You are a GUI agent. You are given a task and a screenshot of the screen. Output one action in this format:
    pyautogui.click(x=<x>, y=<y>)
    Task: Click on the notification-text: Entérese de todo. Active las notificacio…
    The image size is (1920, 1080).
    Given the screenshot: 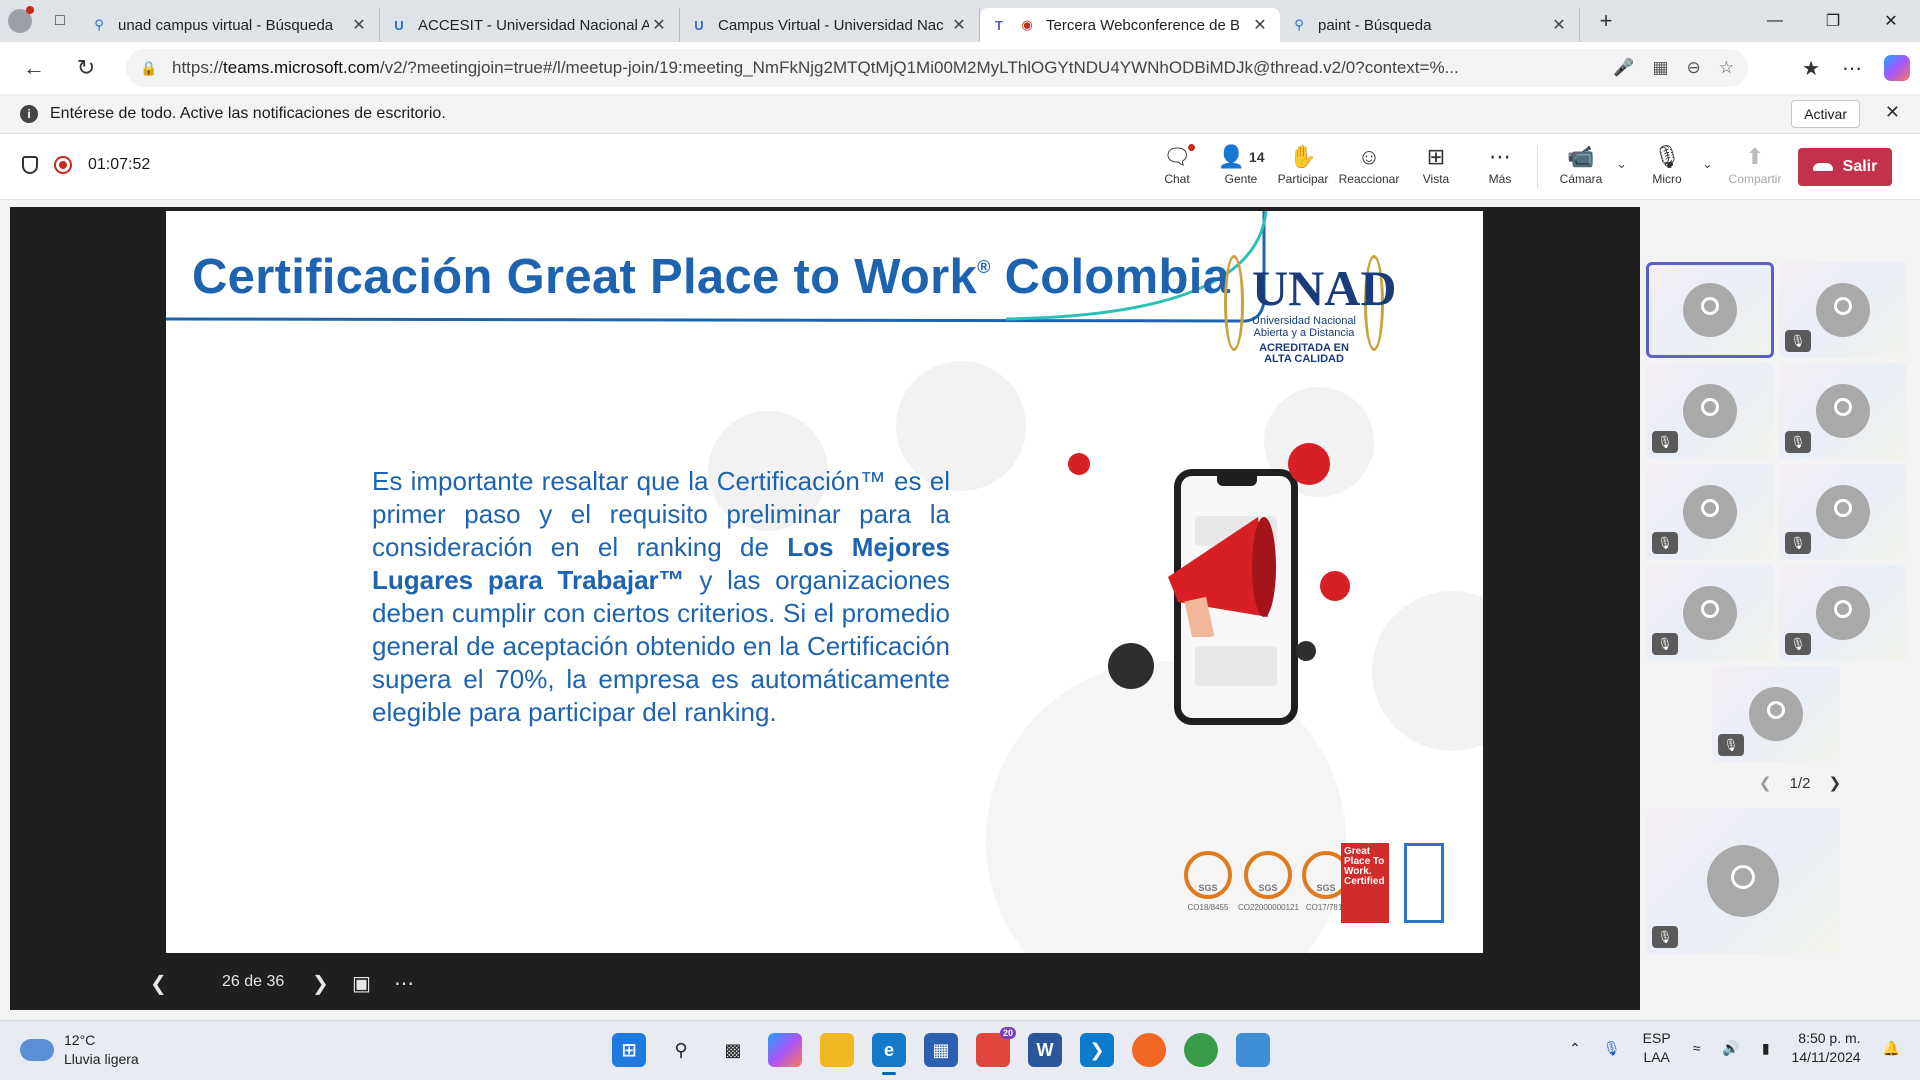 What is the action you would take?
    pyautogui.click(x=248, y=113)
    